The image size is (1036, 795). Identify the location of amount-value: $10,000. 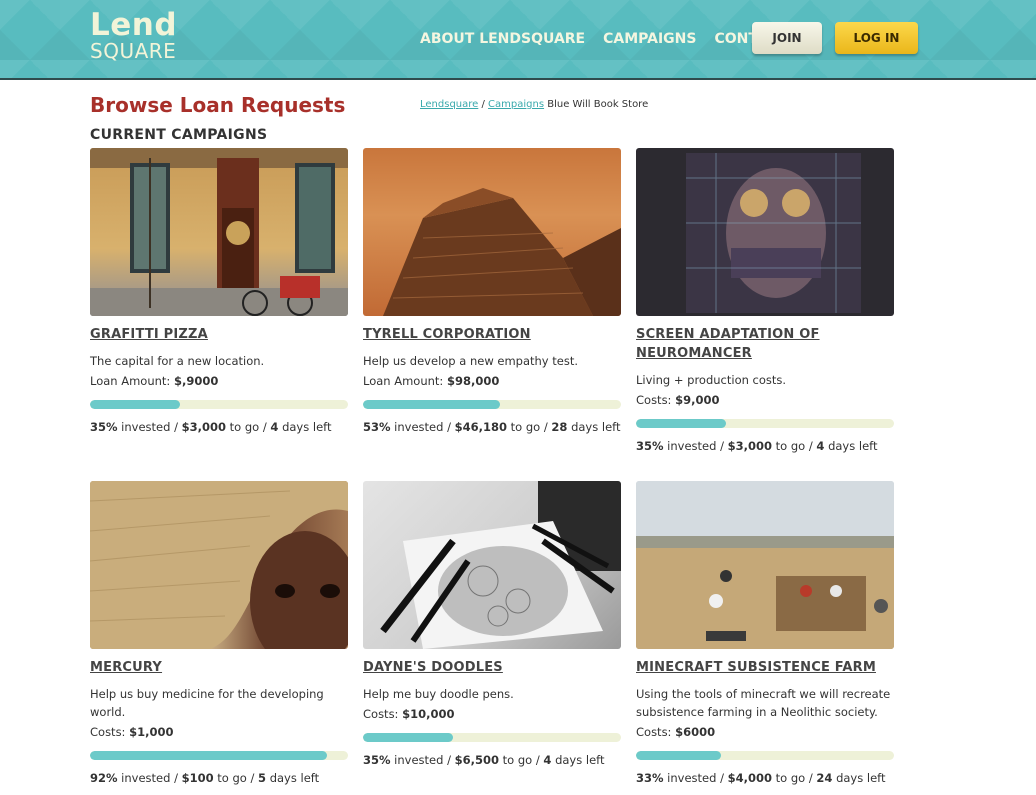
(428, 714).